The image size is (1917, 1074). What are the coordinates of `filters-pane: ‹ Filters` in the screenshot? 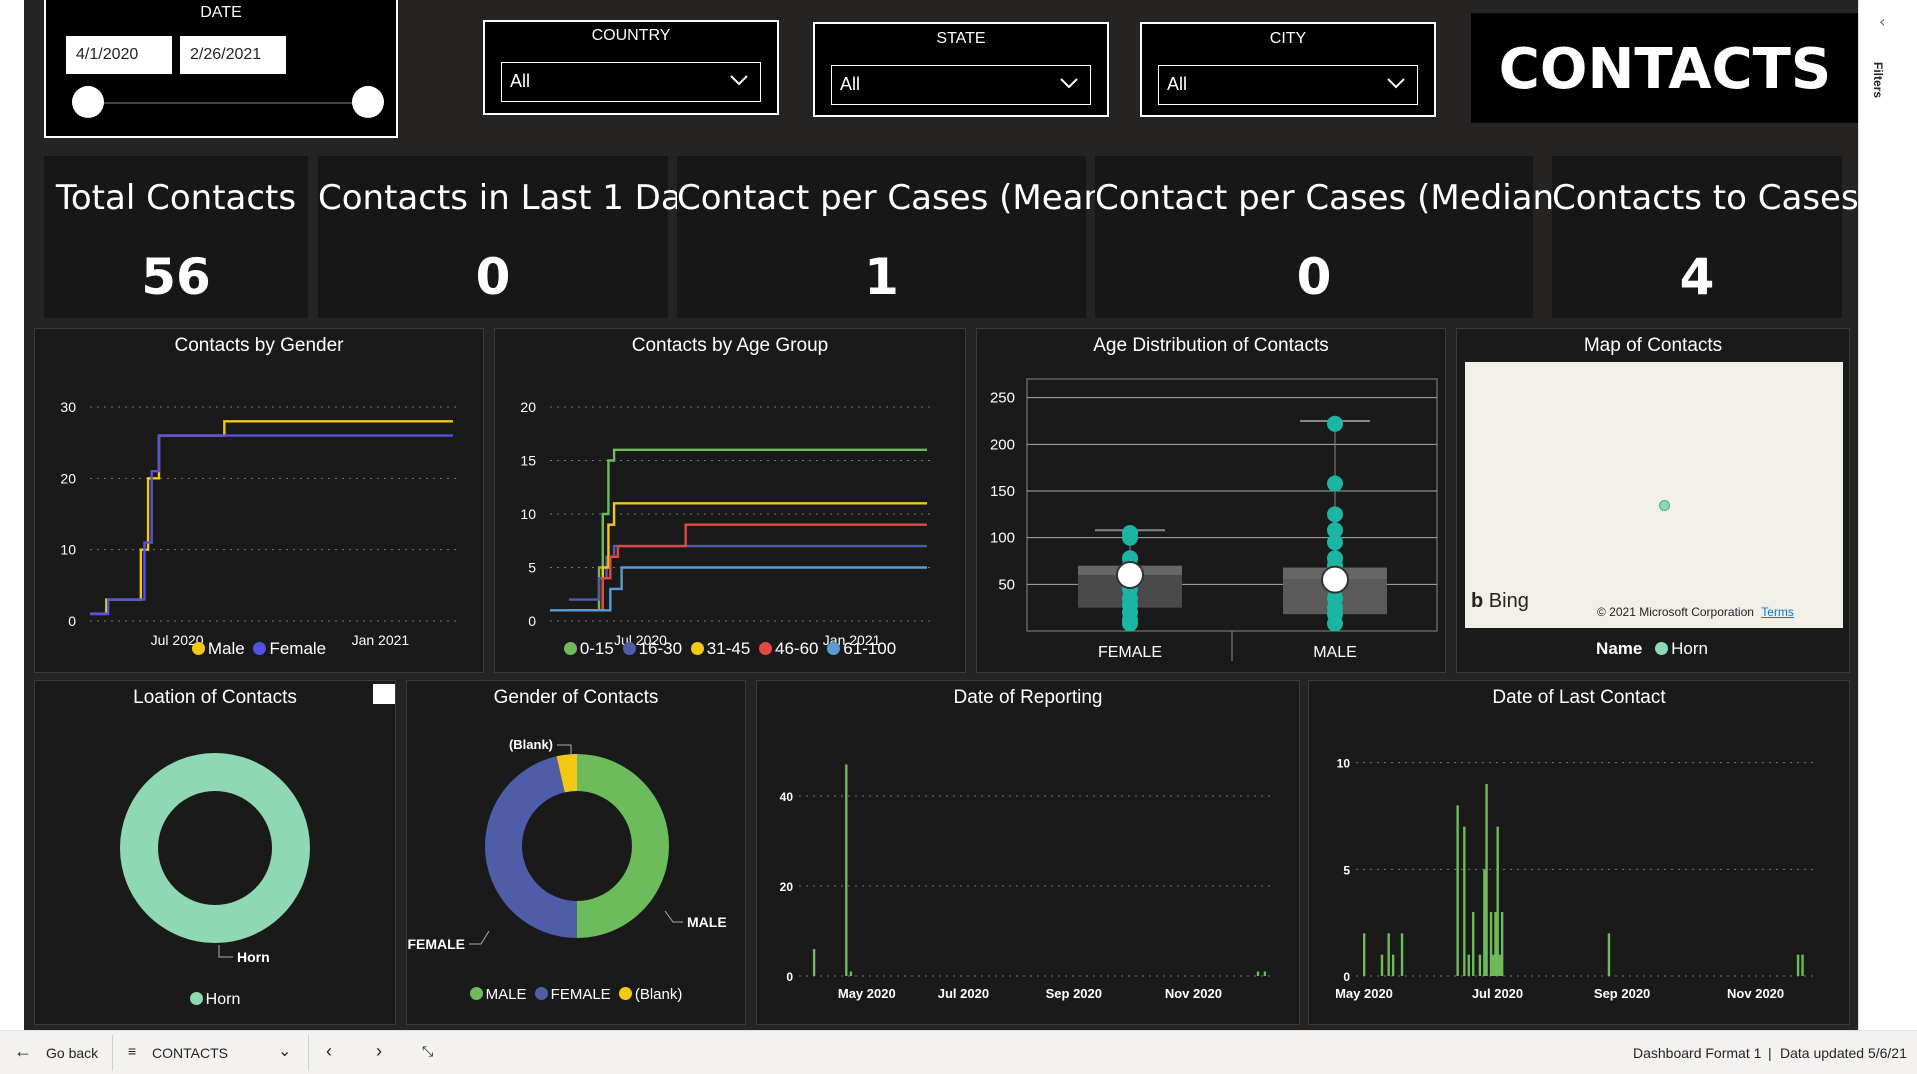 It's located at (1887, 515).